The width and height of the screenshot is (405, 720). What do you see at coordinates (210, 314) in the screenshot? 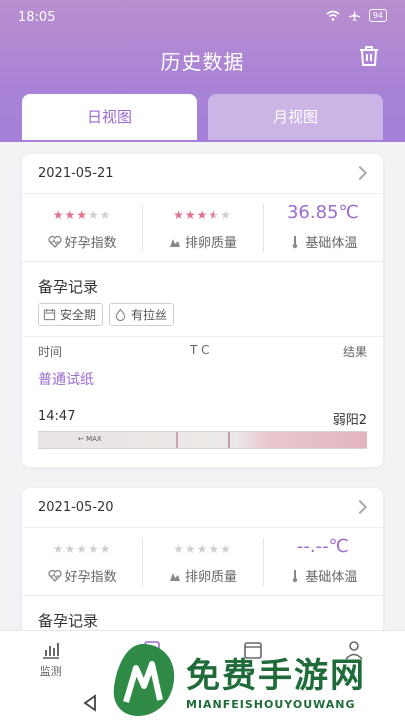
I see `record-tags: 安全期 有拉丝` at bounding box center [210, 314].